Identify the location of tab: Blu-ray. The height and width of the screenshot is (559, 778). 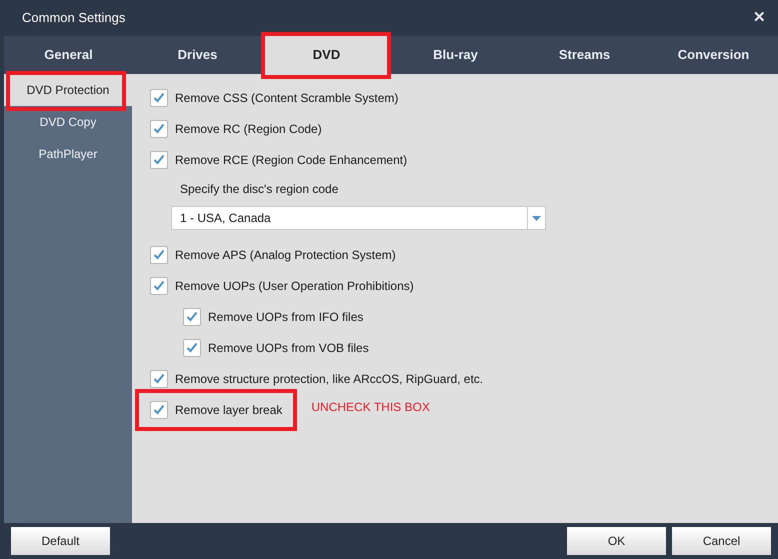
(455, 55).